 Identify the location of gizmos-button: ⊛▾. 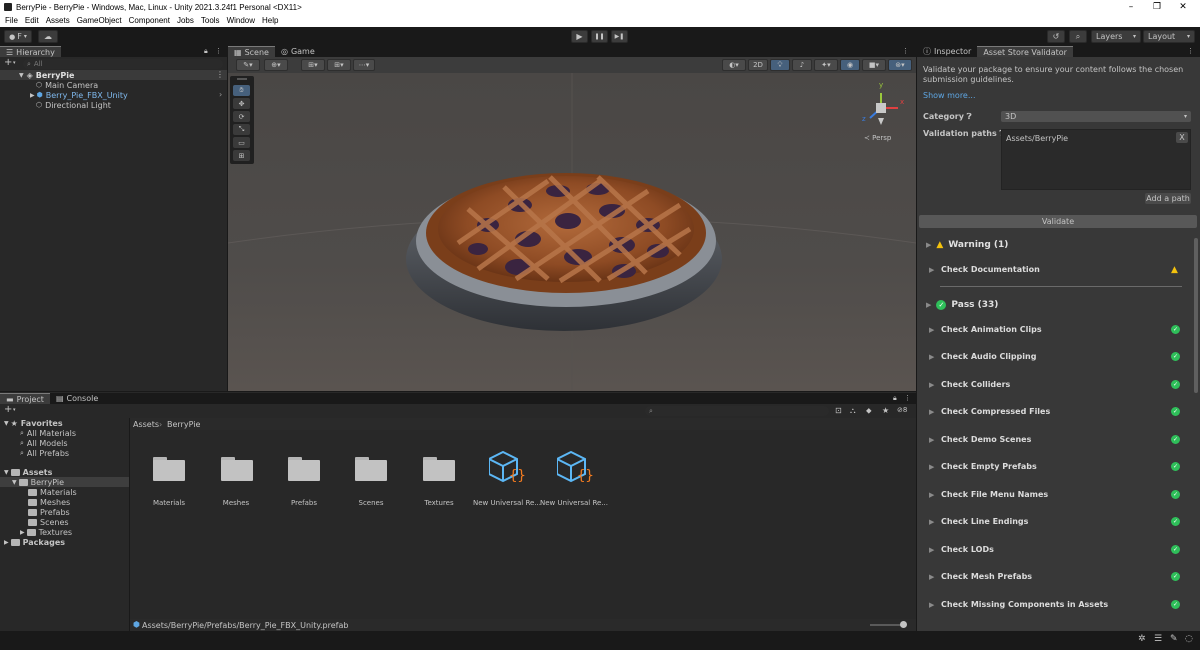
(900, 65).